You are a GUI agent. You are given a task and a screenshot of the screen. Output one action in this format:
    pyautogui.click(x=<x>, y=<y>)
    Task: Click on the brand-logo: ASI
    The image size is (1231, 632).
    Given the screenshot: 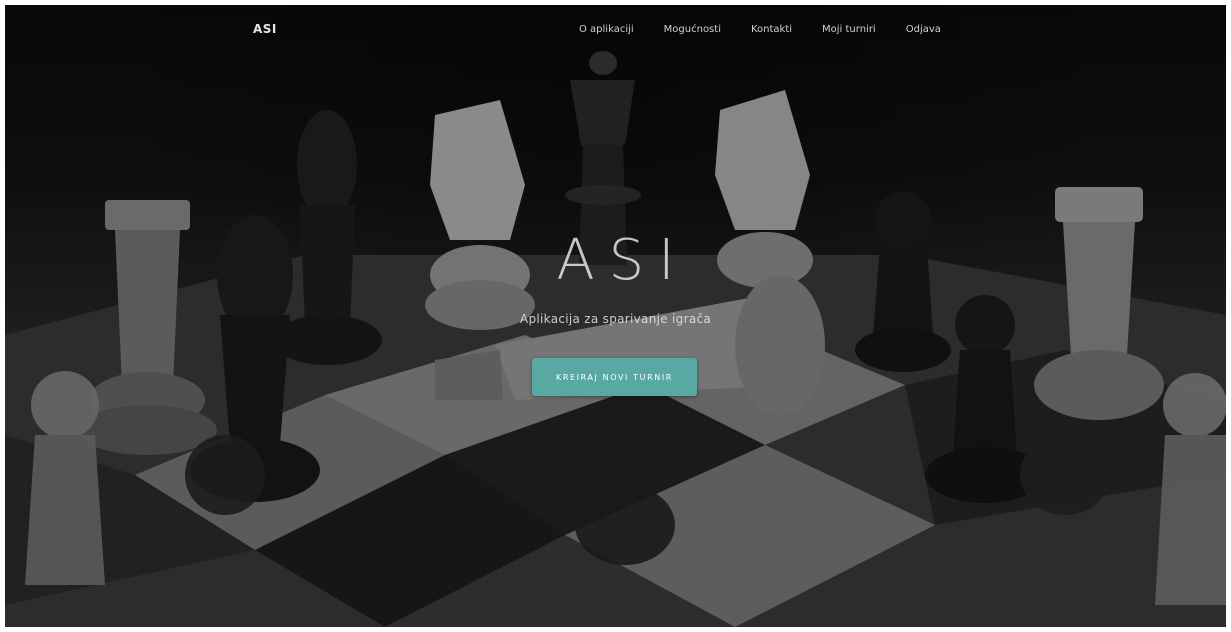 What is the action you would take?
    pyautogui.click(x=265, y=29)
    